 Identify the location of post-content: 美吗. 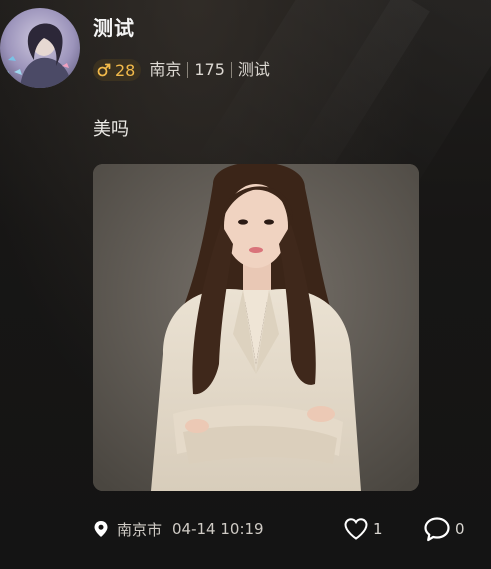
(111, 129).